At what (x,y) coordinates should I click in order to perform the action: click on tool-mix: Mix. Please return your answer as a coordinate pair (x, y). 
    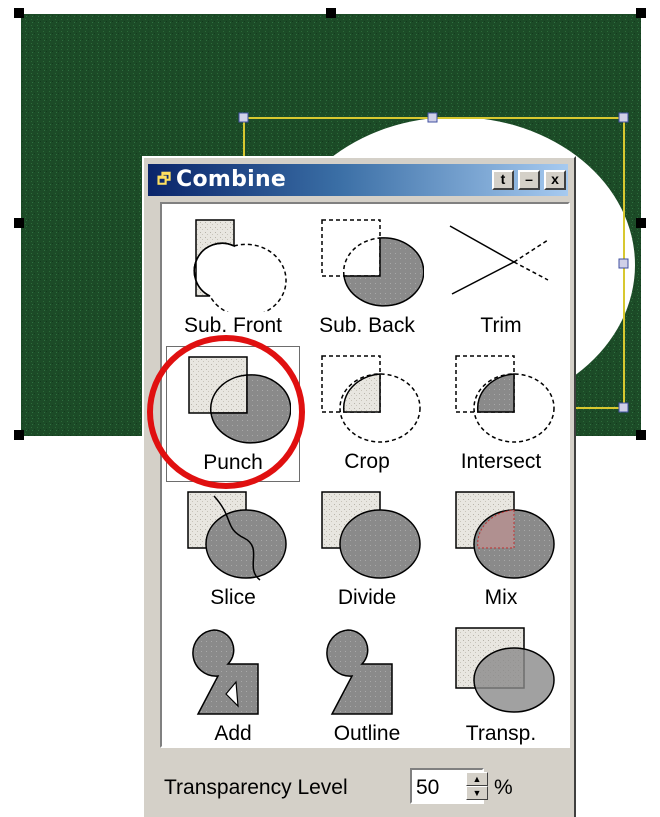
    Looking at the image, I should click on (501, 550).